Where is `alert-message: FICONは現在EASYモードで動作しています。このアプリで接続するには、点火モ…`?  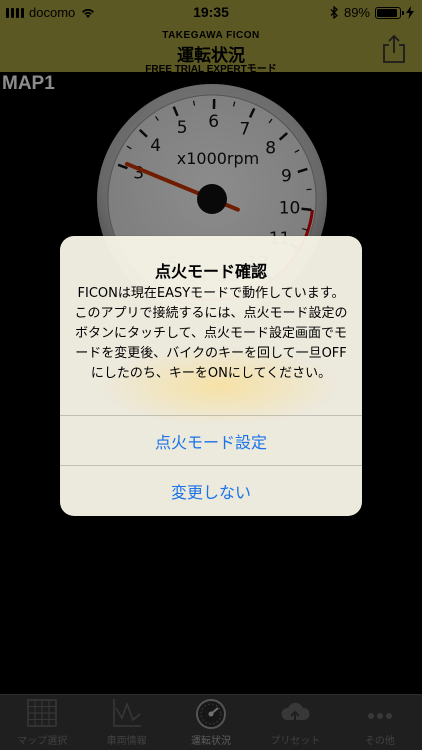 alert-message: FICONは現在EASYモードで動作しています。このアプリで接続するには、点火モ… is located at coordinates (211, 333).